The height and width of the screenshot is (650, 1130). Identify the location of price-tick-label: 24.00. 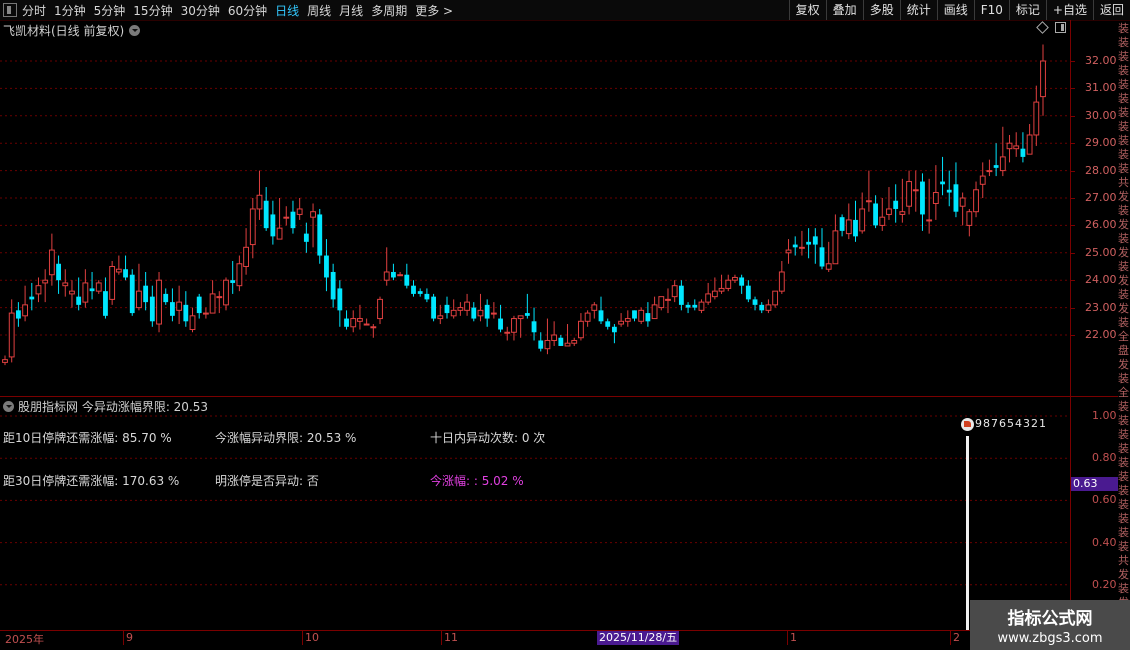
(1101, 280).